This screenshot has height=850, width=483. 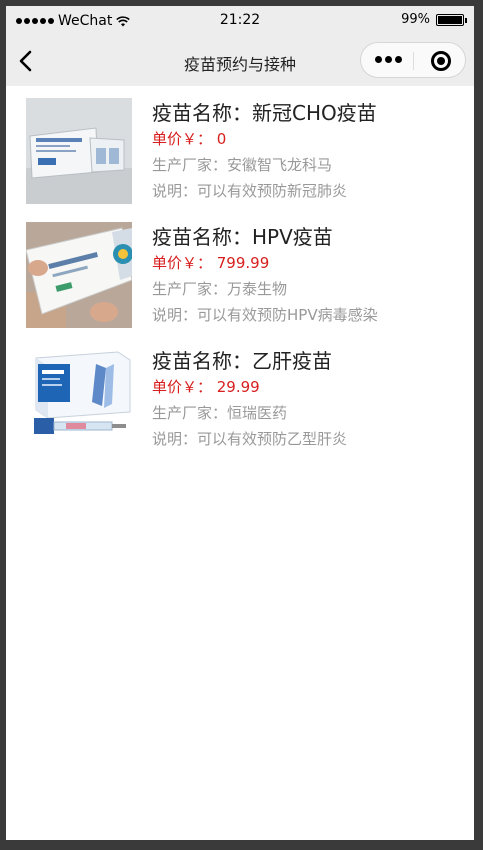 What do you see at coordinates (242, 361) in the screenshot?
I see `vaccine-name: 疫苗名称：乙肝疫苗` at bounding box center [242, 361].